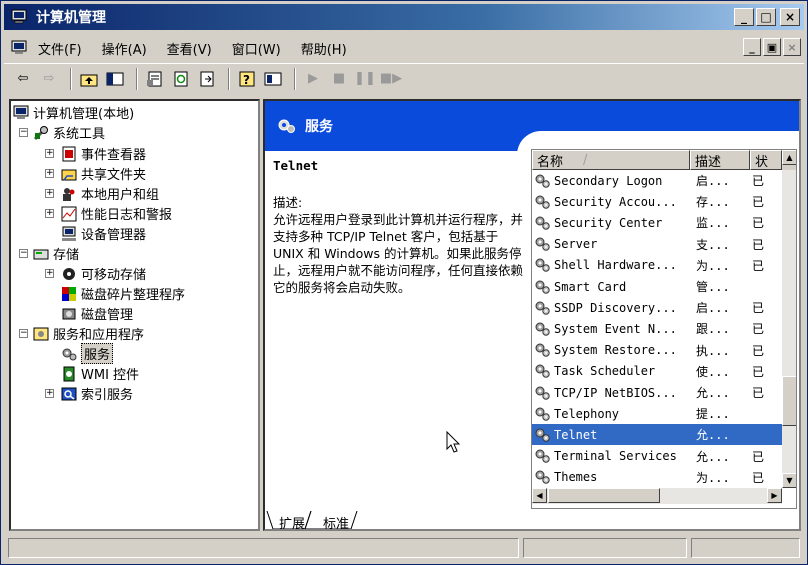 Image resolution: width=808 pixels, height=565 pixels. What do you see at coordinates (657, 201) in the screenshot?
I see `service-row: Security Accou... 存... 已` at bounding box center [657, 201].